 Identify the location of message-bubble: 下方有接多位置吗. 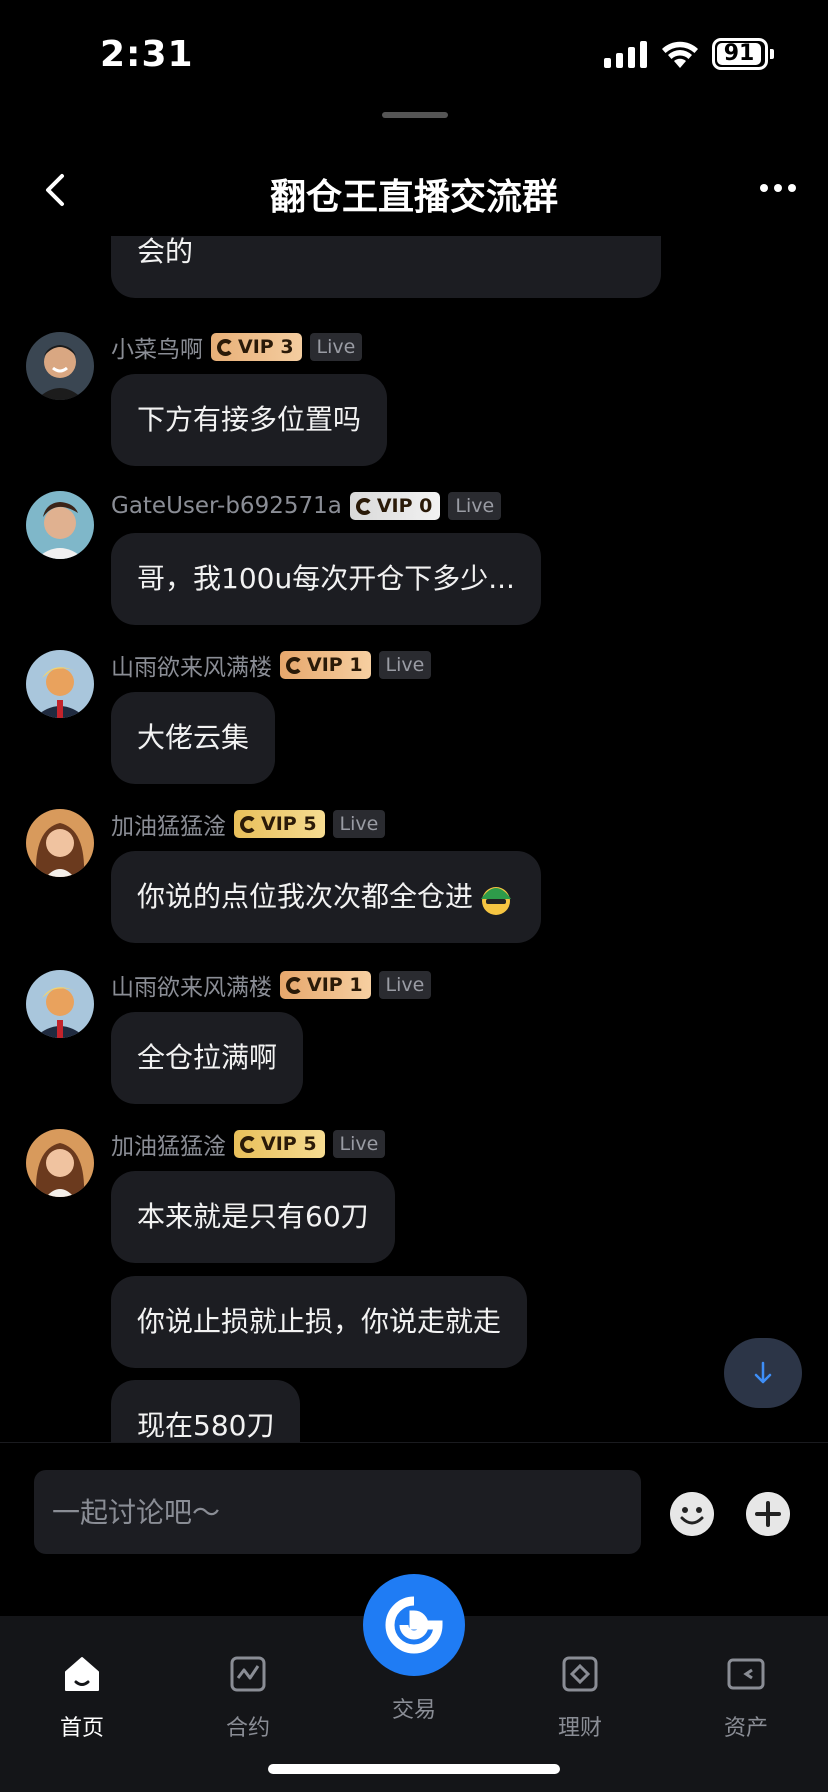
(249, 420).